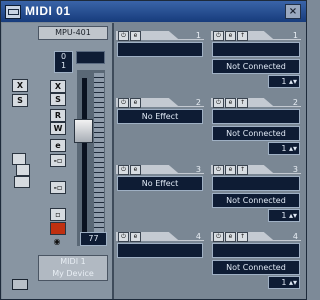 This screenshot has height=300, width=320. Describe the element at coordinates (295, 102) in the screenshot. I see `send-number: 2` at that location.